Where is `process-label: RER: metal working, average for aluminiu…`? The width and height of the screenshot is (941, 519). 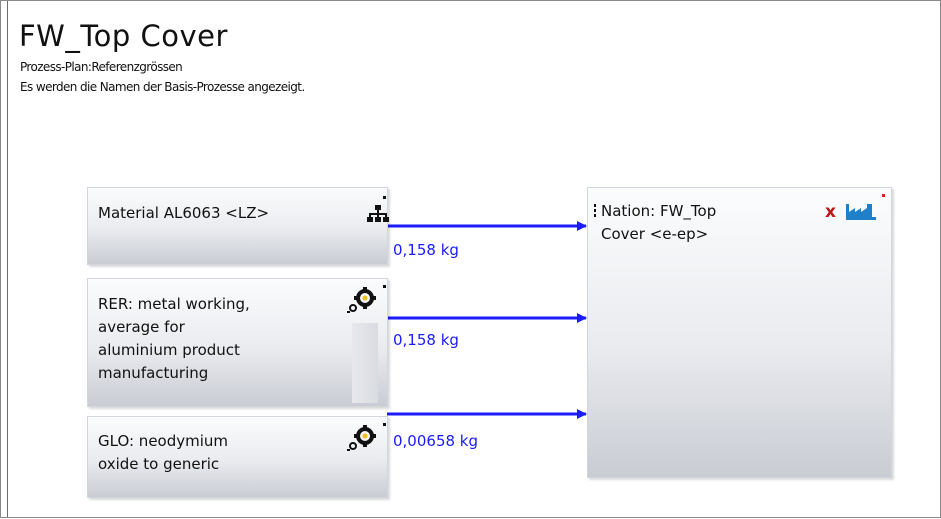
process-label: RER: metal working, average for aluminiu… is located at coordinates (174, 339).